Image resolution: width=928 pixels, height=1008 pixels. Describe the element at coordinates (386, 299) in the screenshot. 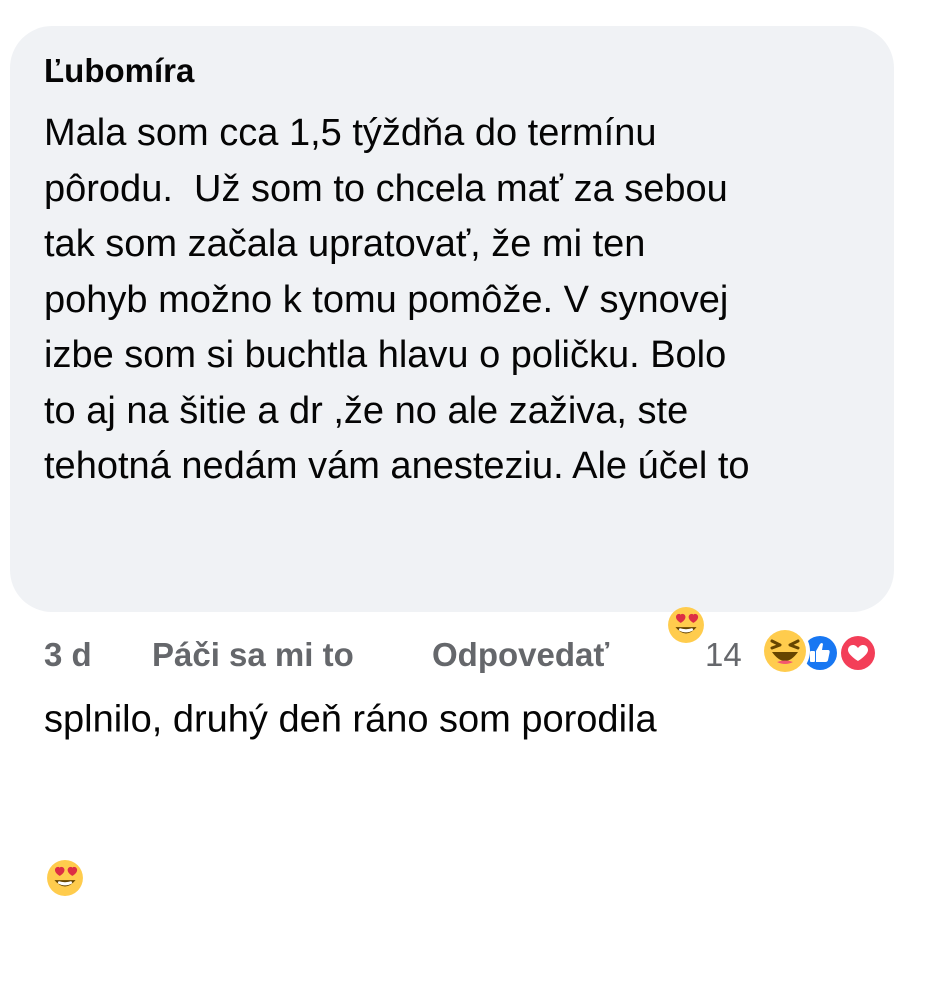

I see `comment-line: pohyb možno k tomu pomôže. V synovej` at that location.